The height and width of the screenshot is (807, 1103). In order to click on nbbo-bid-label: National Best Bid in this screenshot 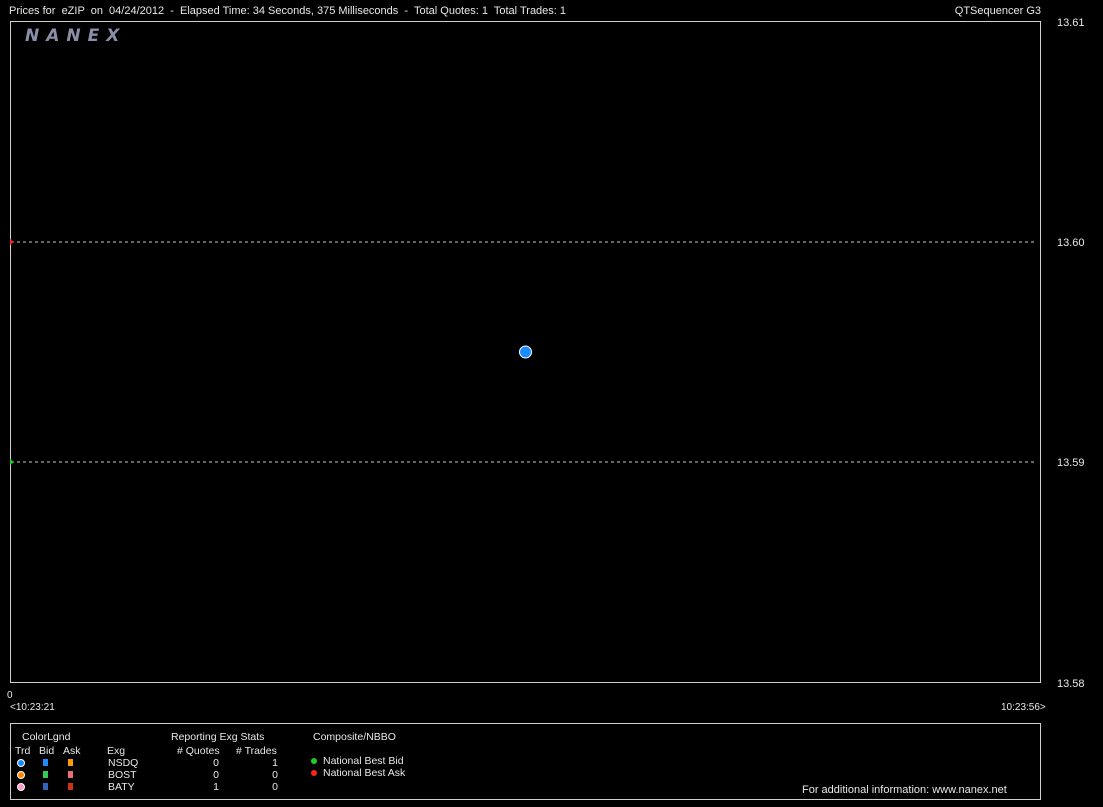, I will do `click(363, 761)`.